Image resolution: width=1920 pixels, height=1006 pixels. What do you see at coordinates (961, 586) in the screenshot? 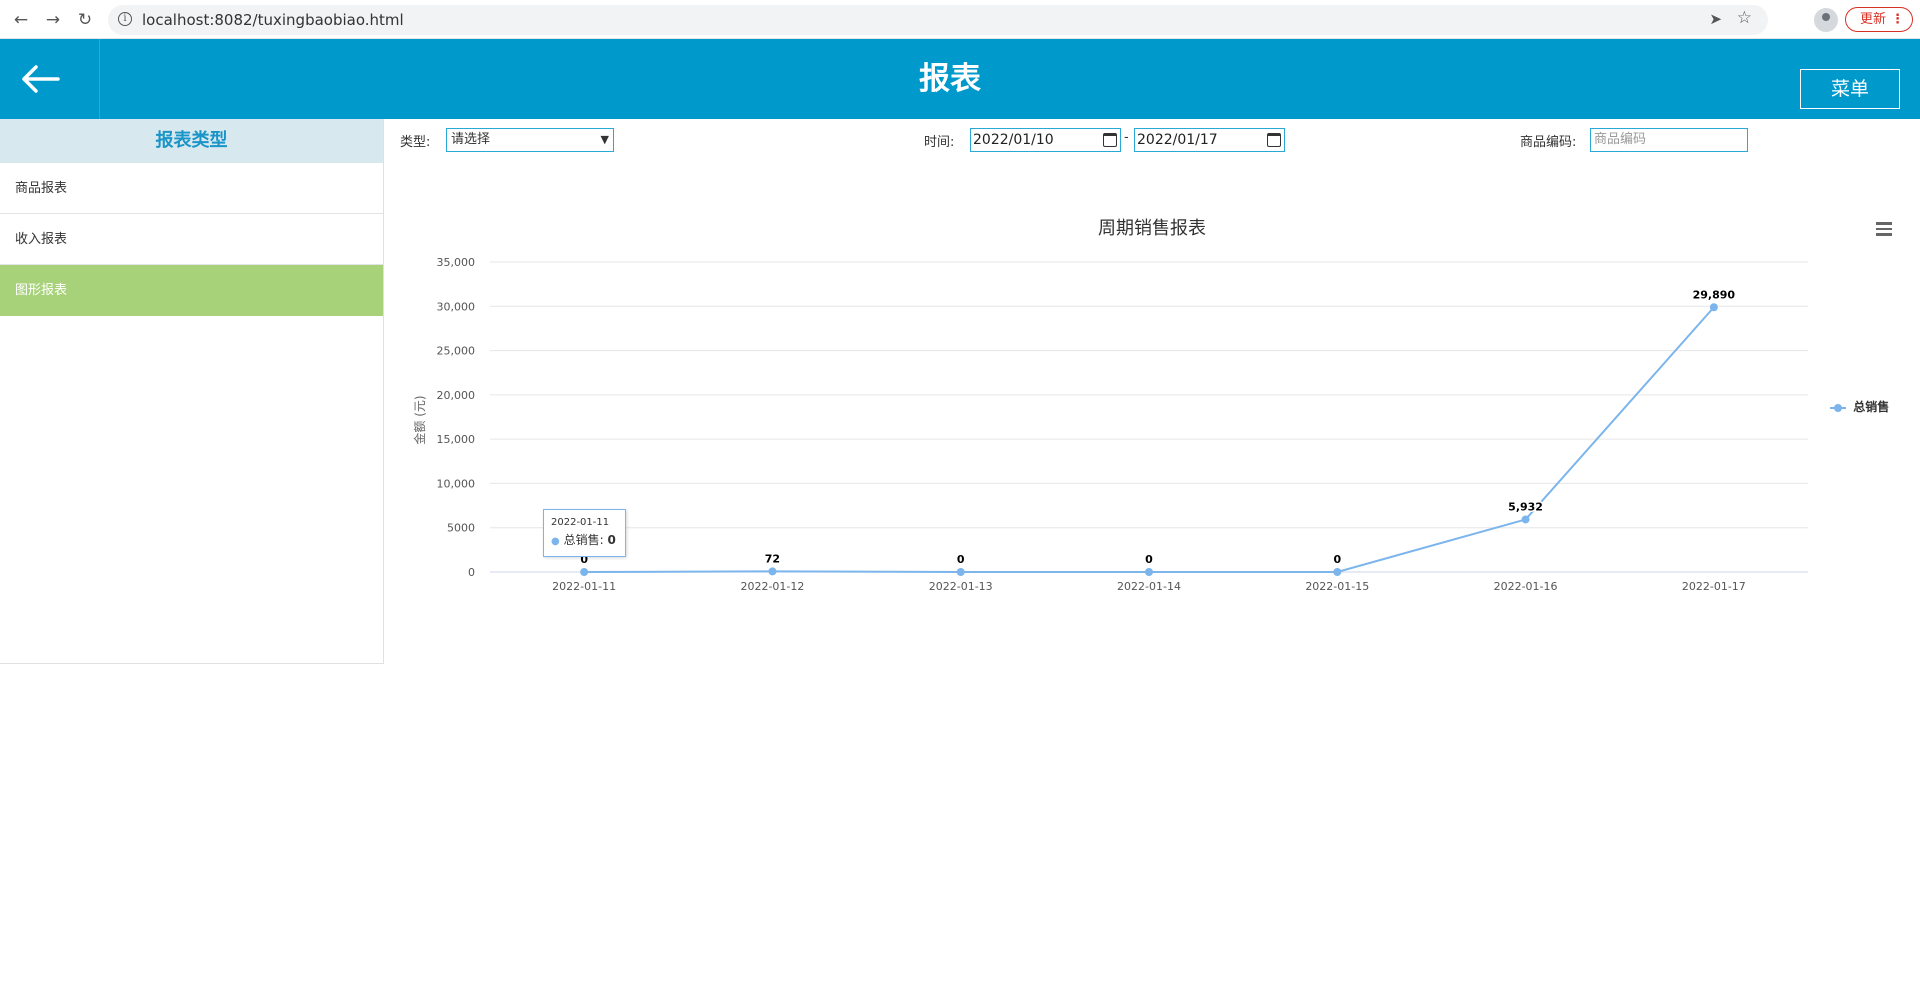
I see `x-tick-label: 2022-01-13` at bounding box center [961, 586].